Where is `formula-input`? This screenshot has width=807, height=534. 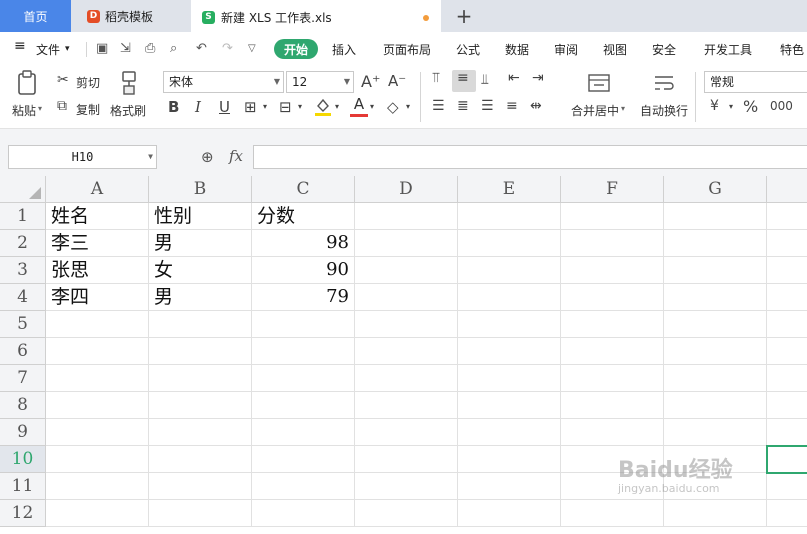 formula-input is located at coordinates (530, 157).